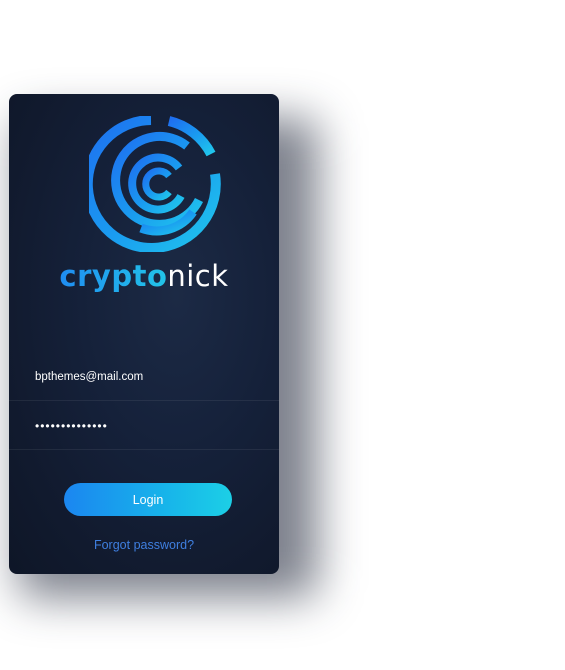 The width and height of the screenshot is (565, 670). Describe the element at coordinates (144, 545) in the screenshot. I see `forgot-password-link: Forgot password?` at that location.